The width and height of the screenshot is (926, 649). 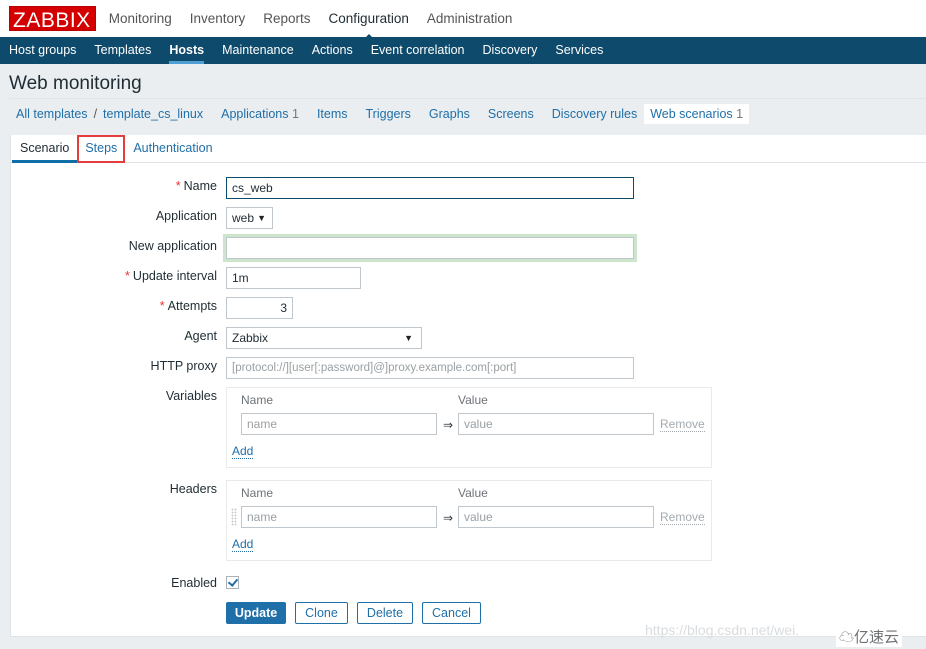 What do you see at coordinates (388, 114) in the screenshot?
I see `breadcrumb-triggers: Triggers` at bounding box center [388, 114].